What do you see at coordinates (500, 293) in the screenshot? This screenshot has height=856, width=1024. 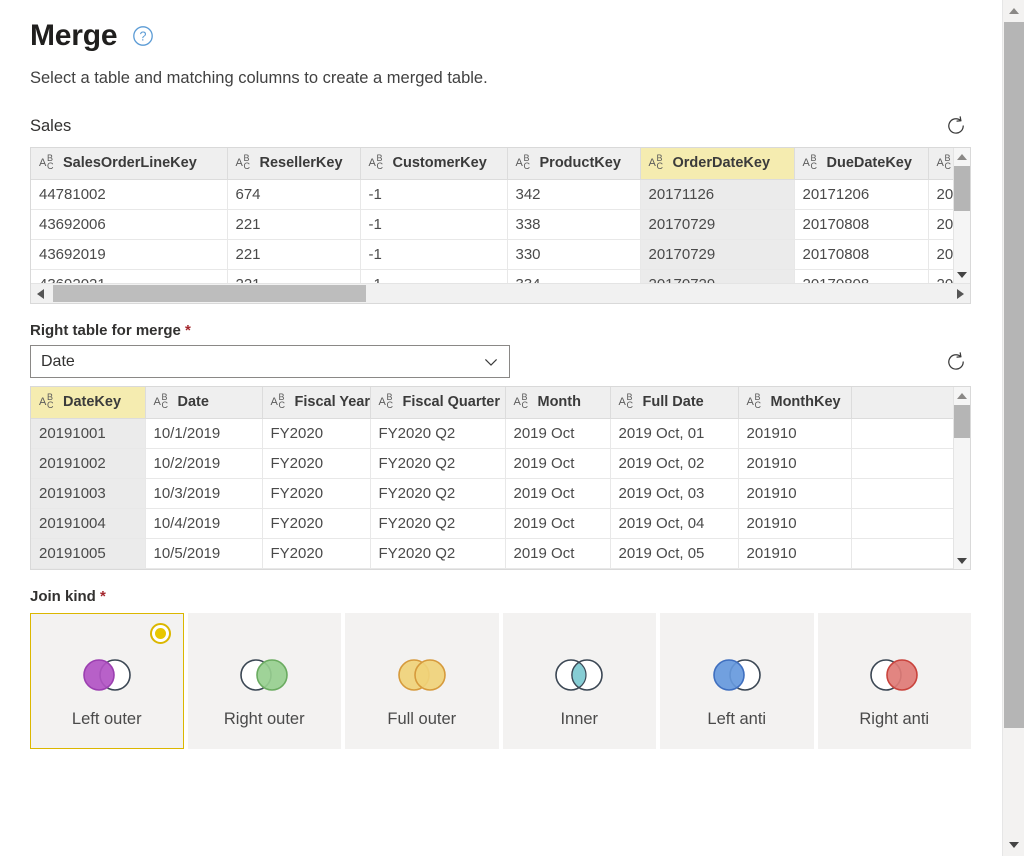 I see `left-grid-hscrollbar` at bounding box center [500, 293].